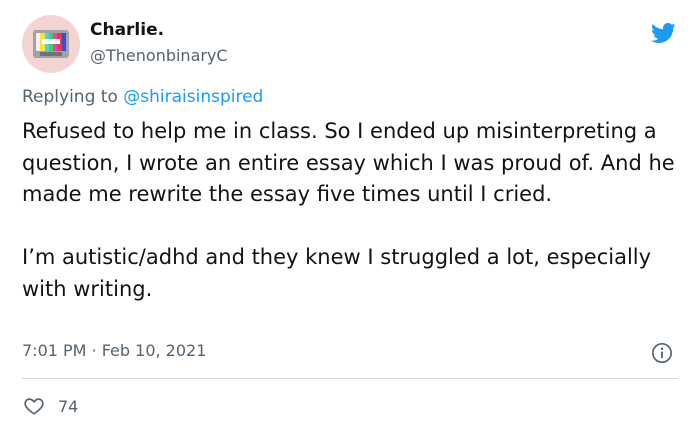 The height and width of the screenshot is (433, 700). What do you see at coordinates (114, 350) in the screenshot?
I see `tweet-timestamp: 7:01 PM · Feb 10, 2021` at bounding box center [114, 350].